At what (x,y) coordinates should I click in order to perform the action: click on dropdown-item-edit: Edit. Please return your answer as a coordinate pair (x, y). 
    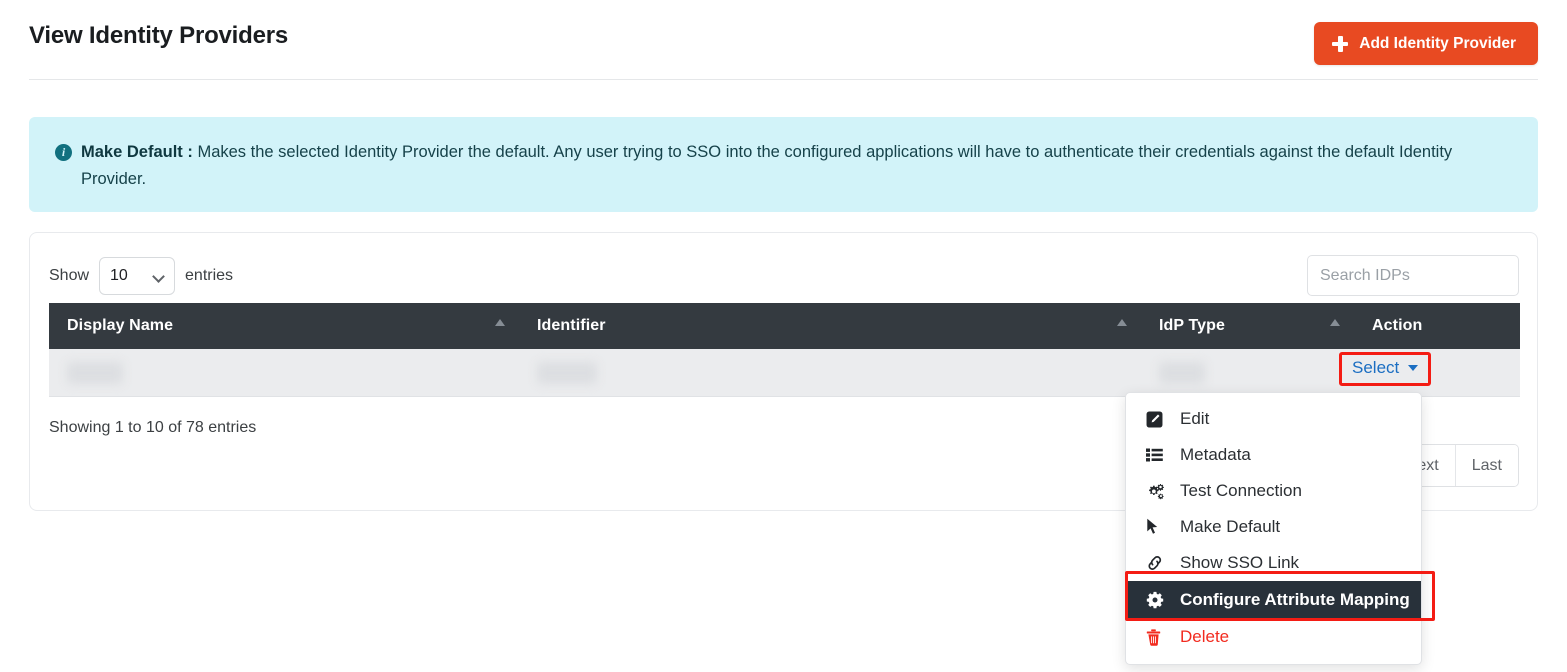
    Looking at the image, I should click on (1273, 419).